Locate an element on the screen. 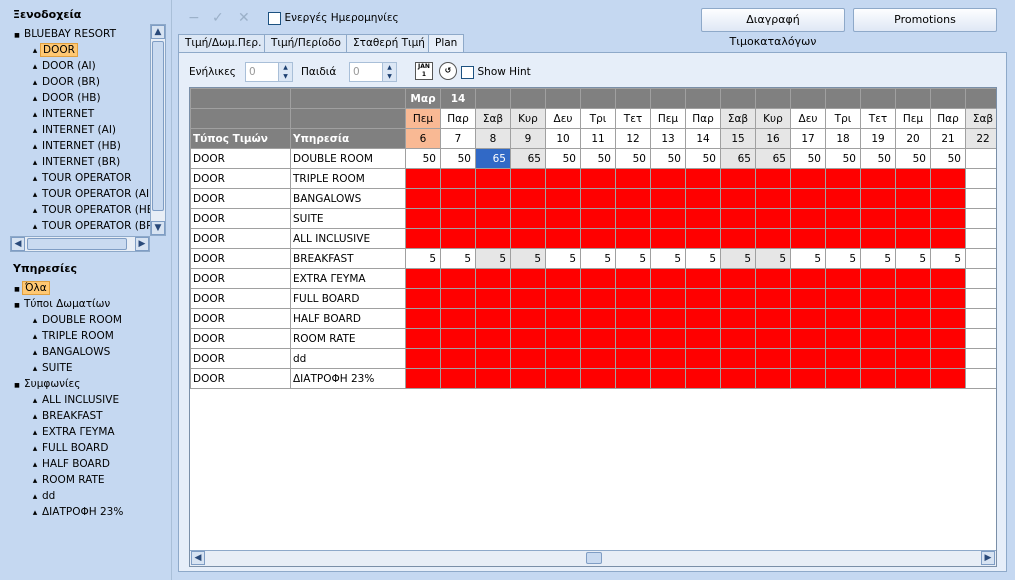  table-row: DOOR BANGALOWS is located at coordinates (593, 198).